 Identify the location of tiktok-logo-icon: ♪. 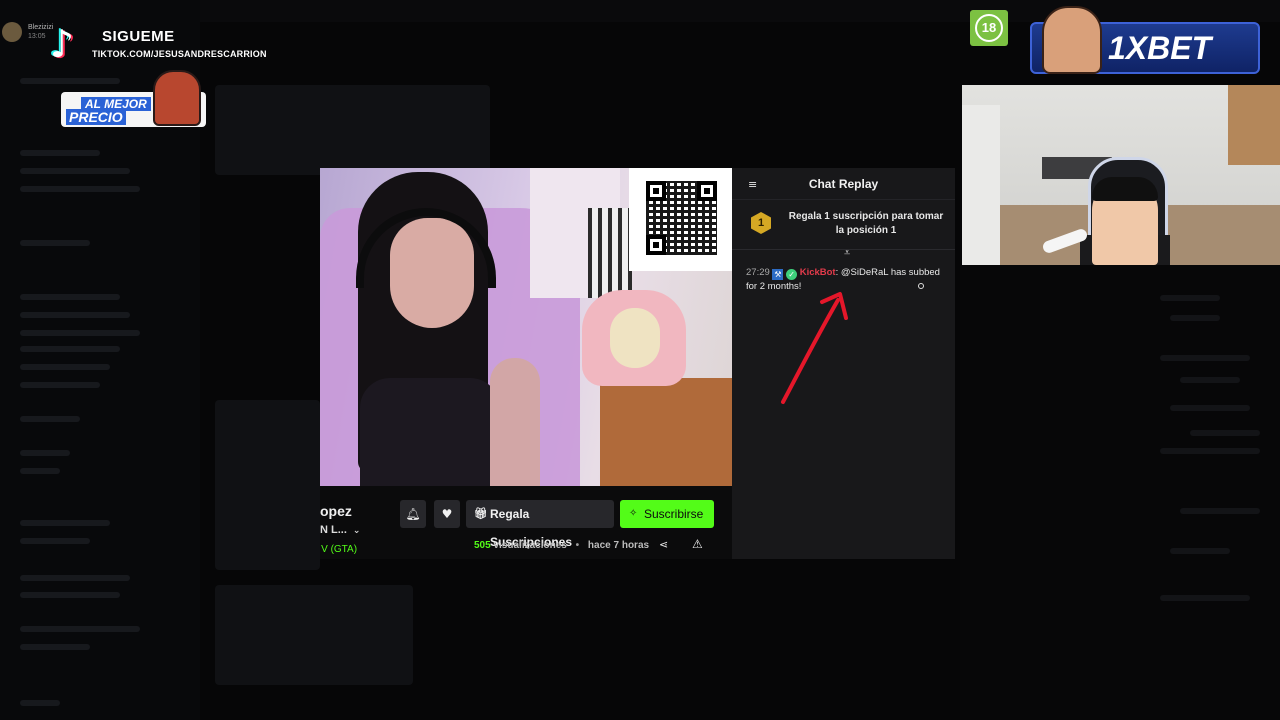
(62, 44).